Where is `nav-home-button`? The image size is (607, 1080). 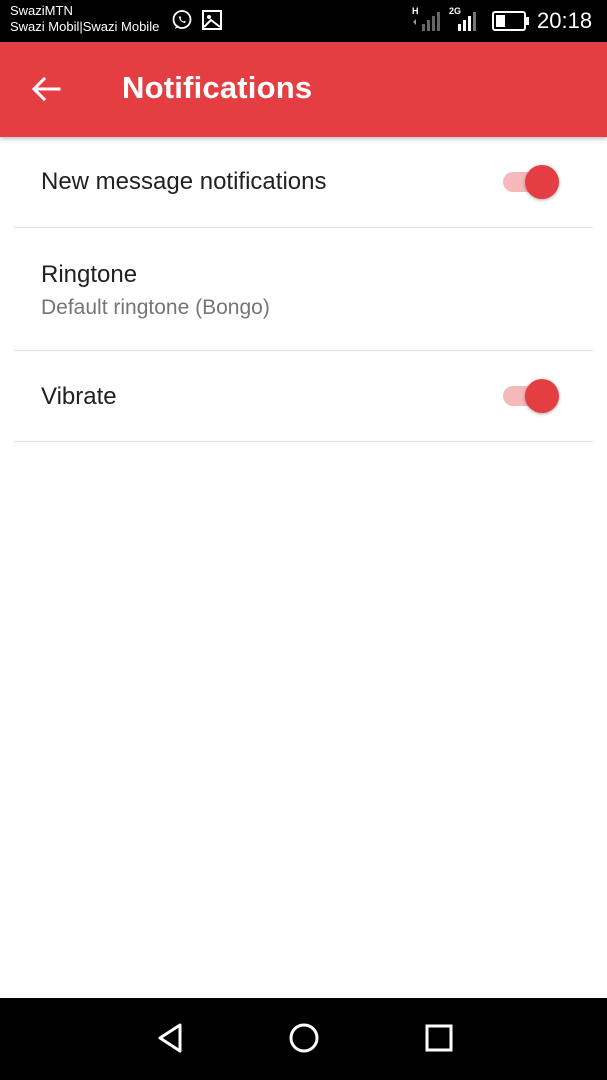
nav-home-button is located at coordinates (304, 1040).